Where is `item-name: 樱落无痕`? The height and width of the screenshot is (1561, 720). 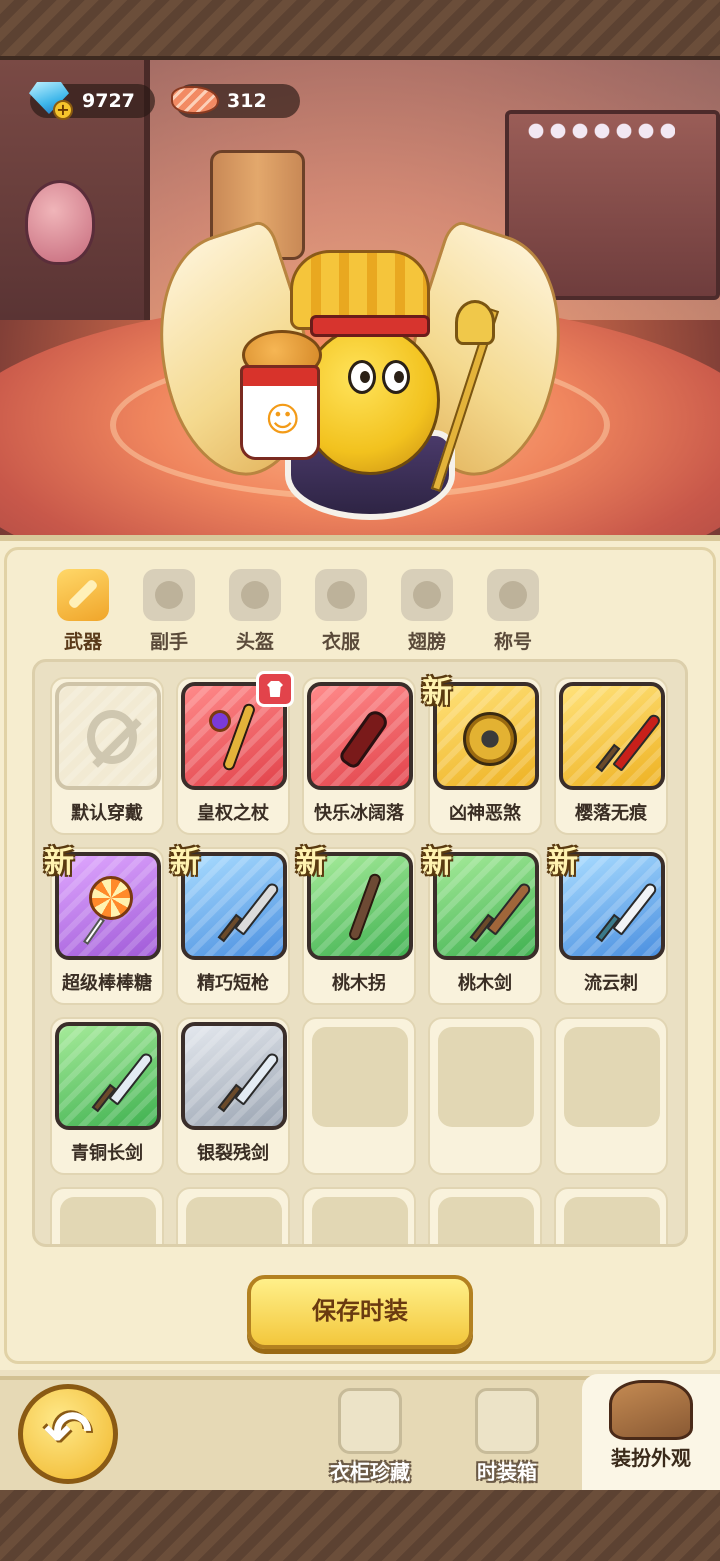 item-name: 樱落无痕 is located at coordinates (611, 813).